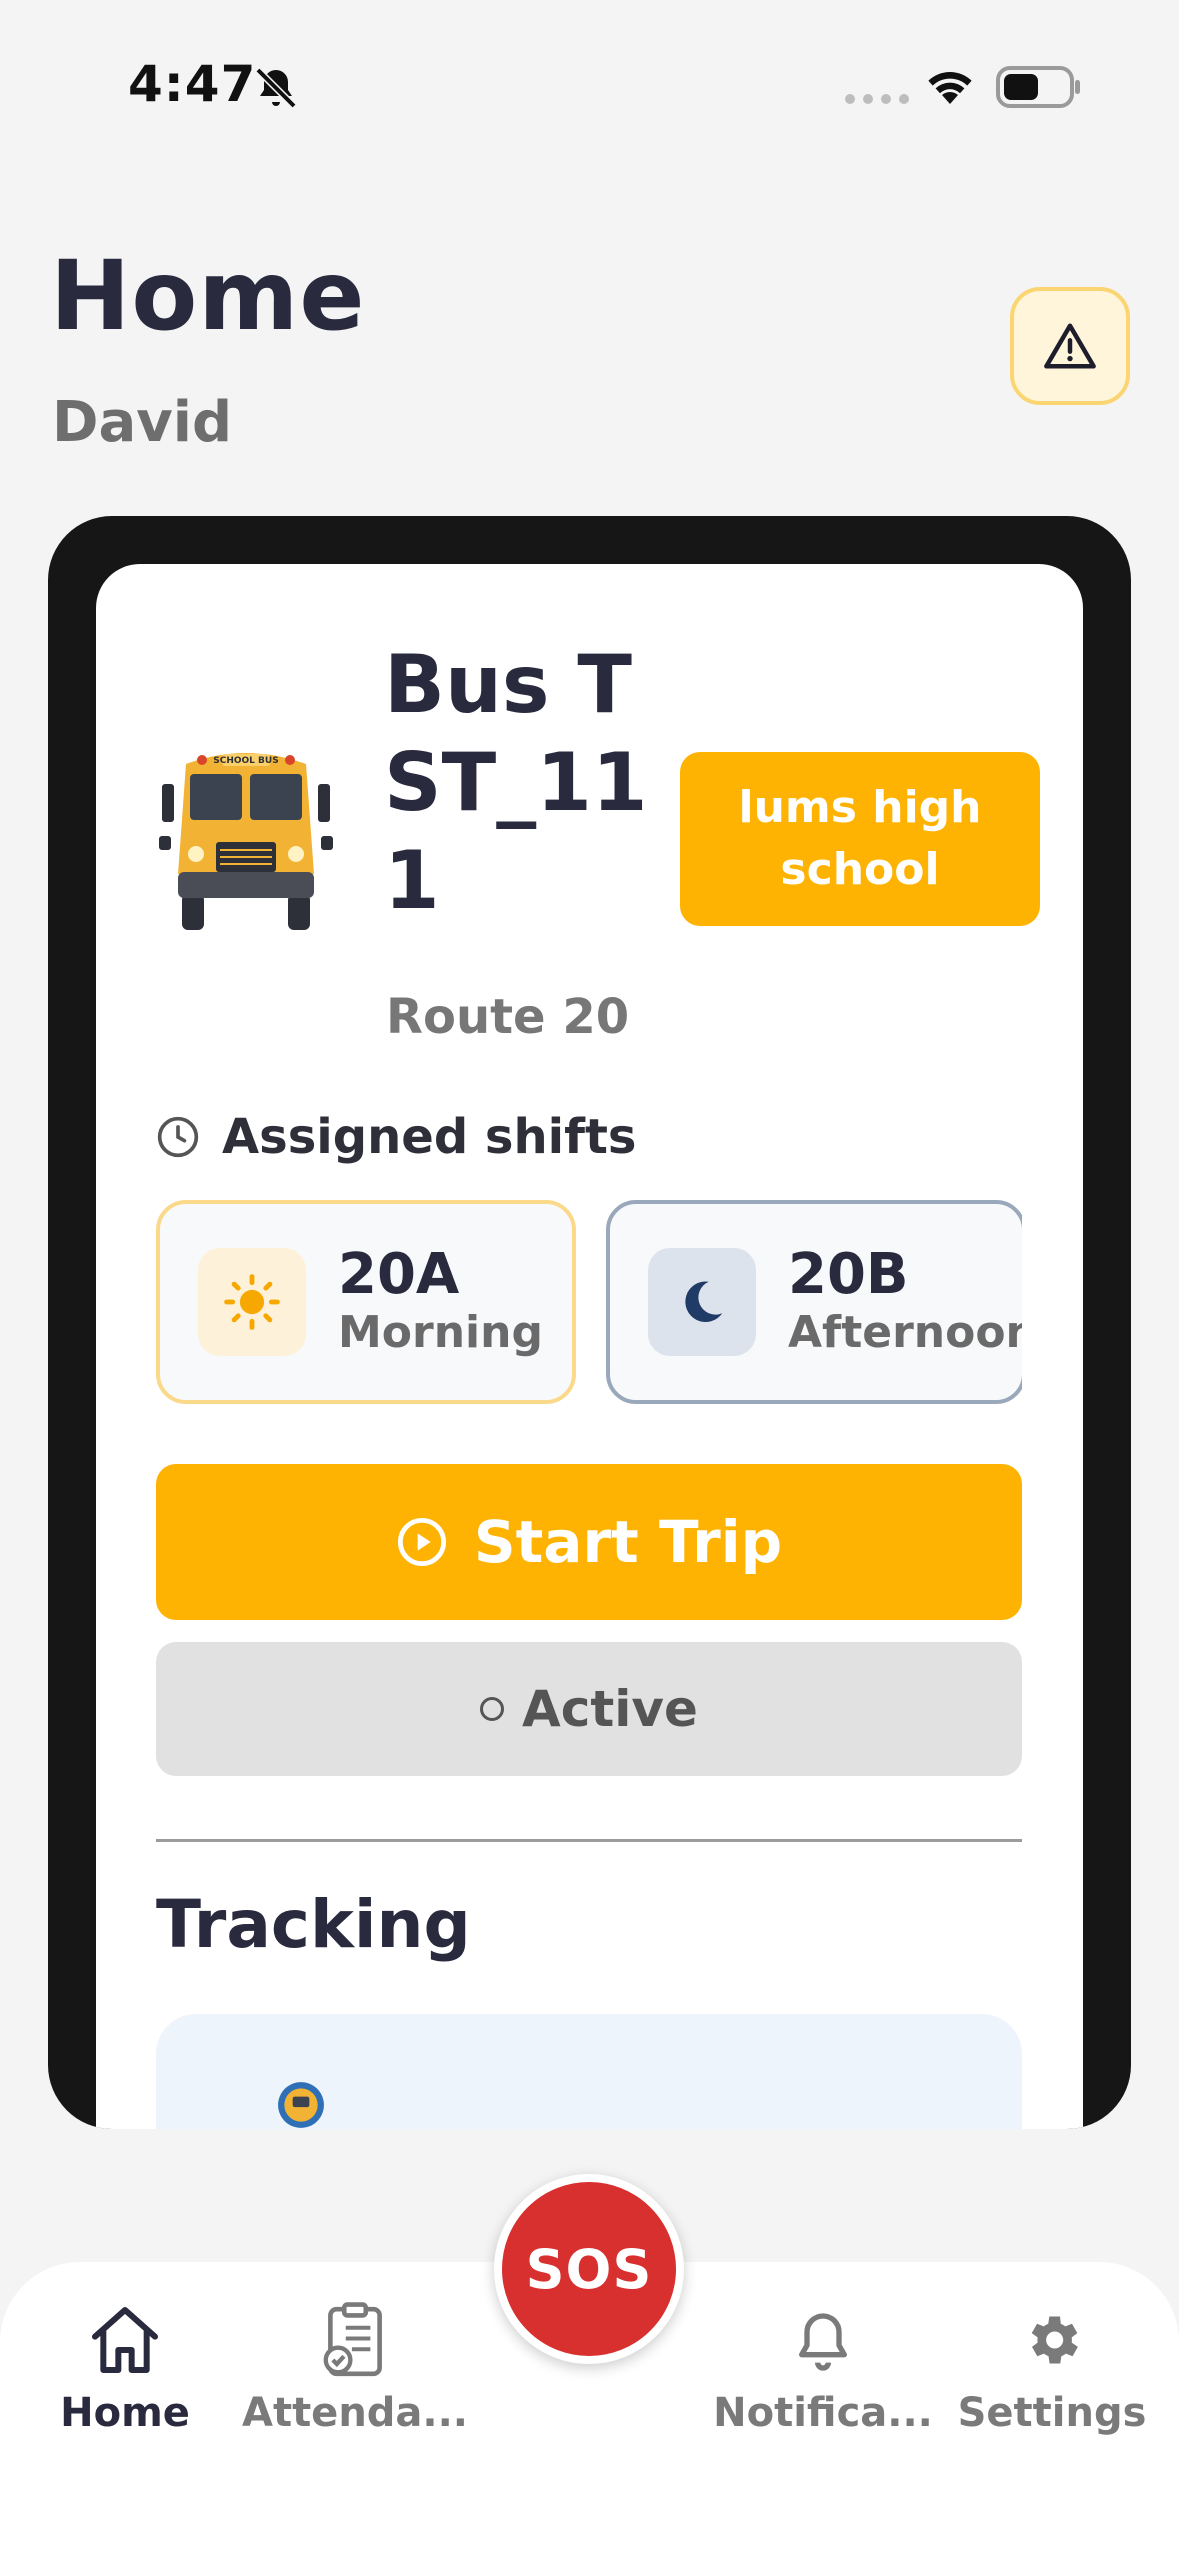  Describe the element at coordinates (589, 2269) in the screenshot. I see `sos-button: SOS` at that location.